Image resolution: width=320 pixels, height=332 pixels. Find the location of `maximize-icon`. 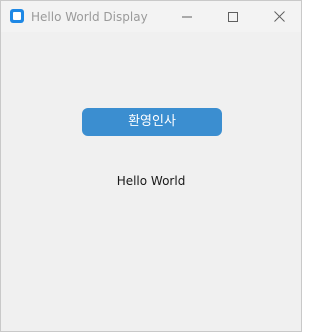

maximize-icon is located at coordinates (233, 16).